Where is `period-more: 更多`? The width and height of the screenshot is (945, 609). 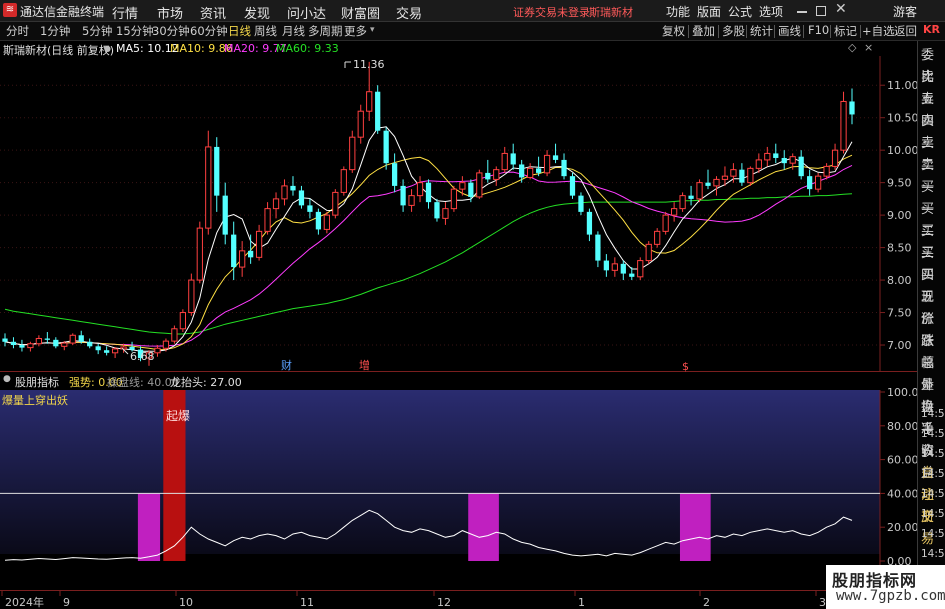
period-more: 更多 is located at coordinates (355, 31).